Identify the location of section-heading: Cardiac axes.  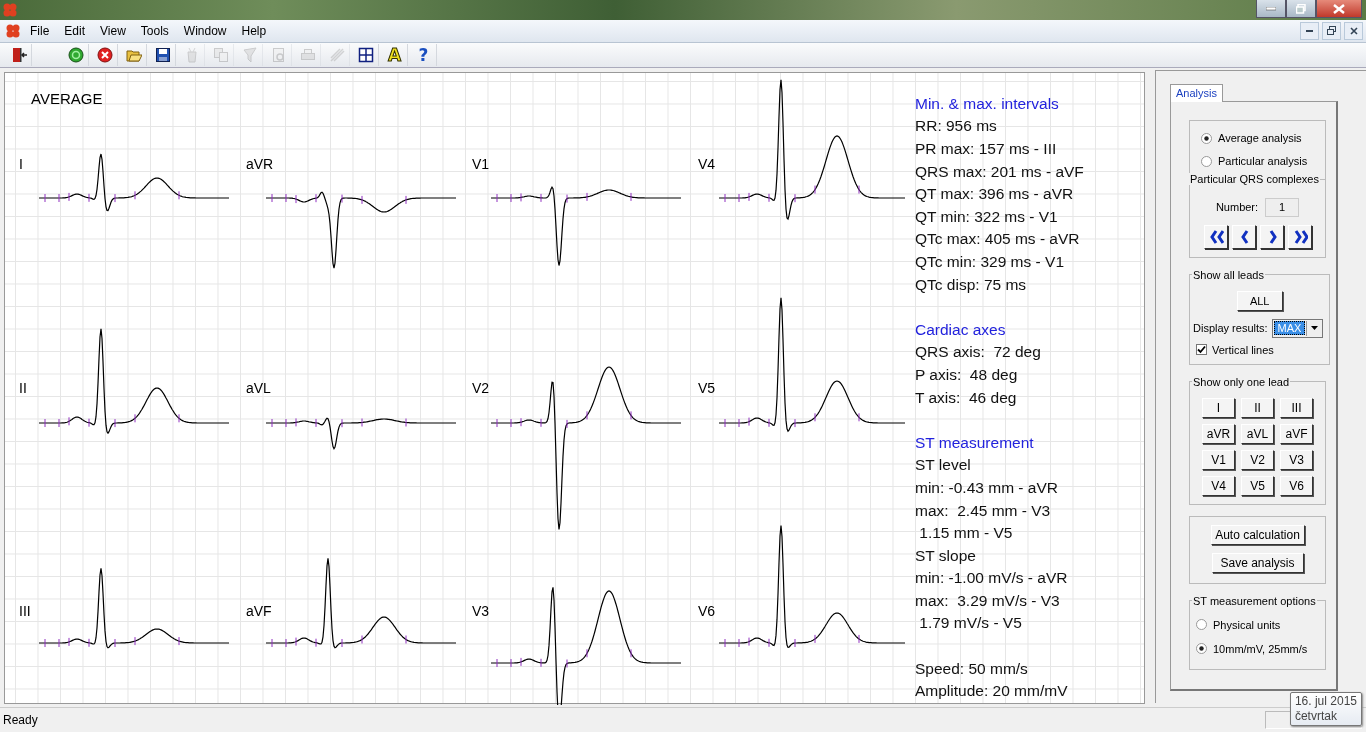
(961, 329).